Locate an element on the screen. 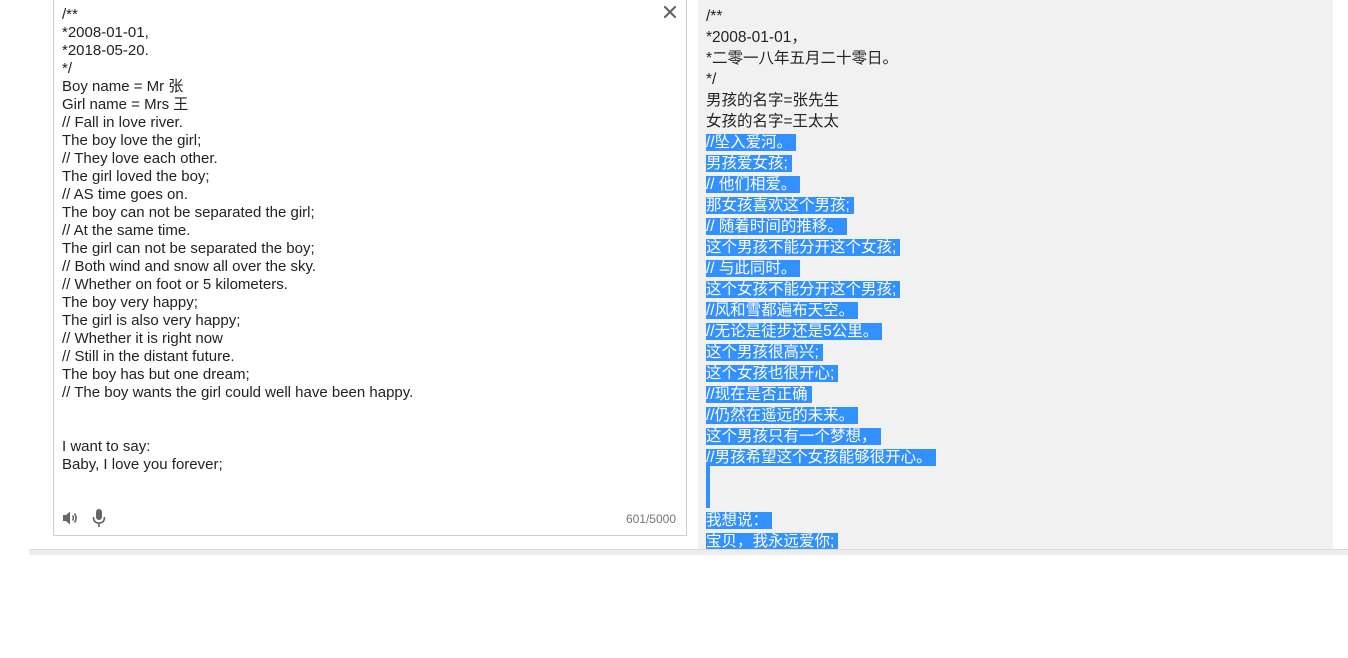 The width and height of the screenshot is (1348, 658). translation-line: //无论是徒步还是5公里。 is located at coordinates (821, 331).